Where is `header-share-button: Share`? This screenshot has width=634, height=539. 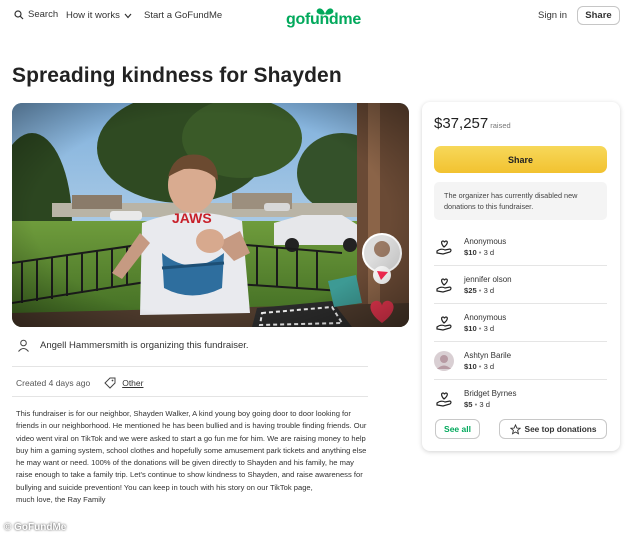 header-share-button: Share is located at coordinates (598, 15).